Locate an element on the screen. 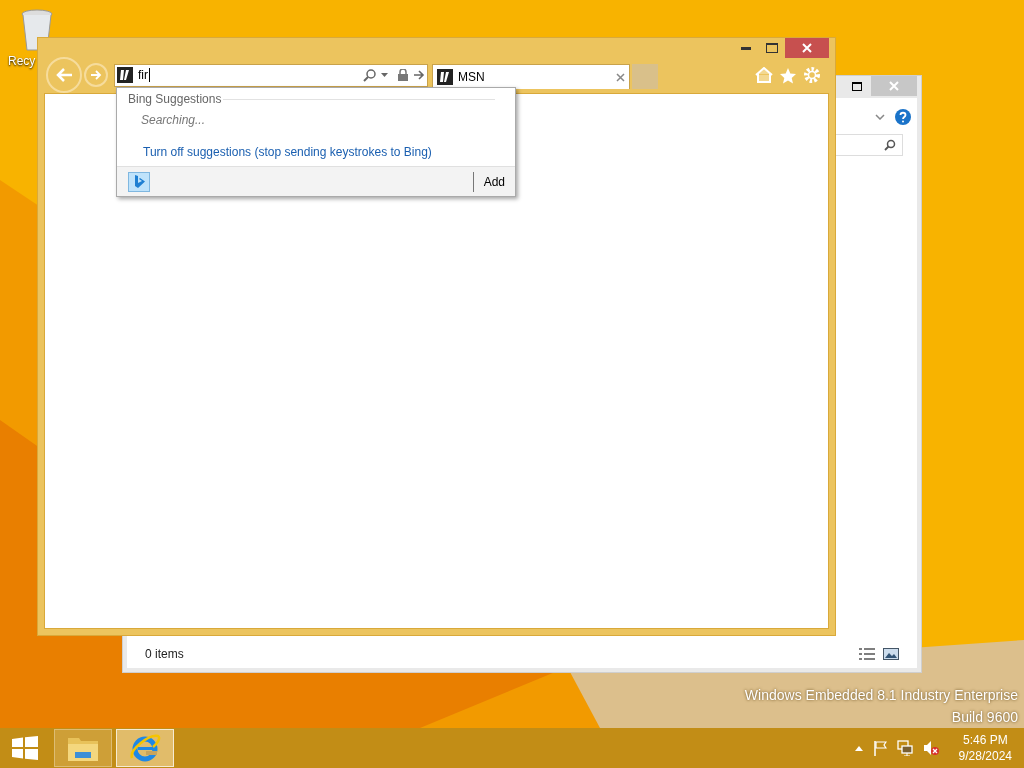 Image resolution: width=1024 pixels, height=768 pixels. address-field: fir is located at coordinates (271, 75).